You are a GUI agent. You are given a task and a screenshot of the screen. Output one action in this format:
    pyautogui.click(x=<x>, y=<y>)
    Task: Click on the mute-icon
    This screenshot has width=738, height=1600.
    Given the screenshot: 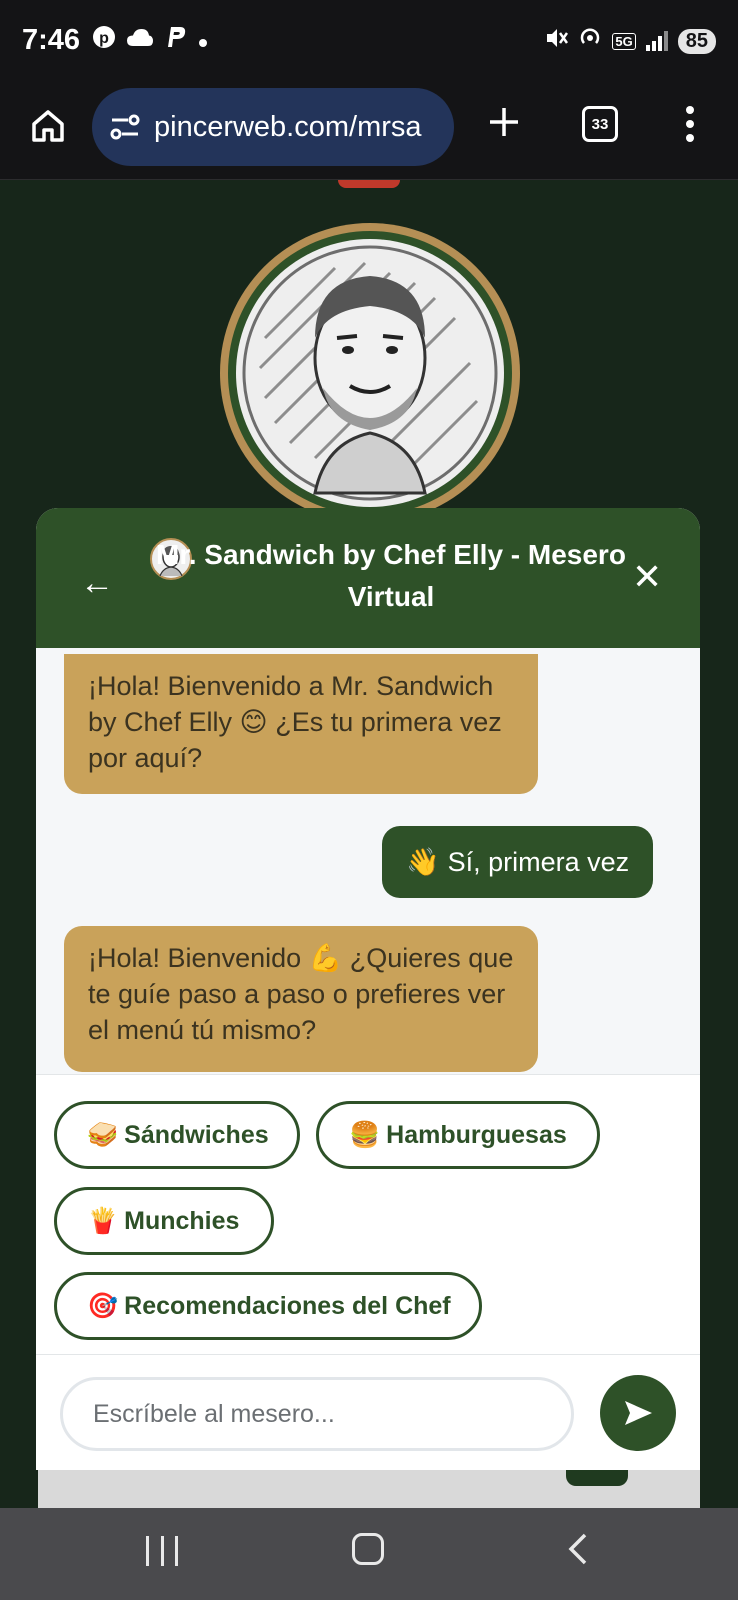 What is the action you would take?
    pyautogui.click(x=556, y=41)
    